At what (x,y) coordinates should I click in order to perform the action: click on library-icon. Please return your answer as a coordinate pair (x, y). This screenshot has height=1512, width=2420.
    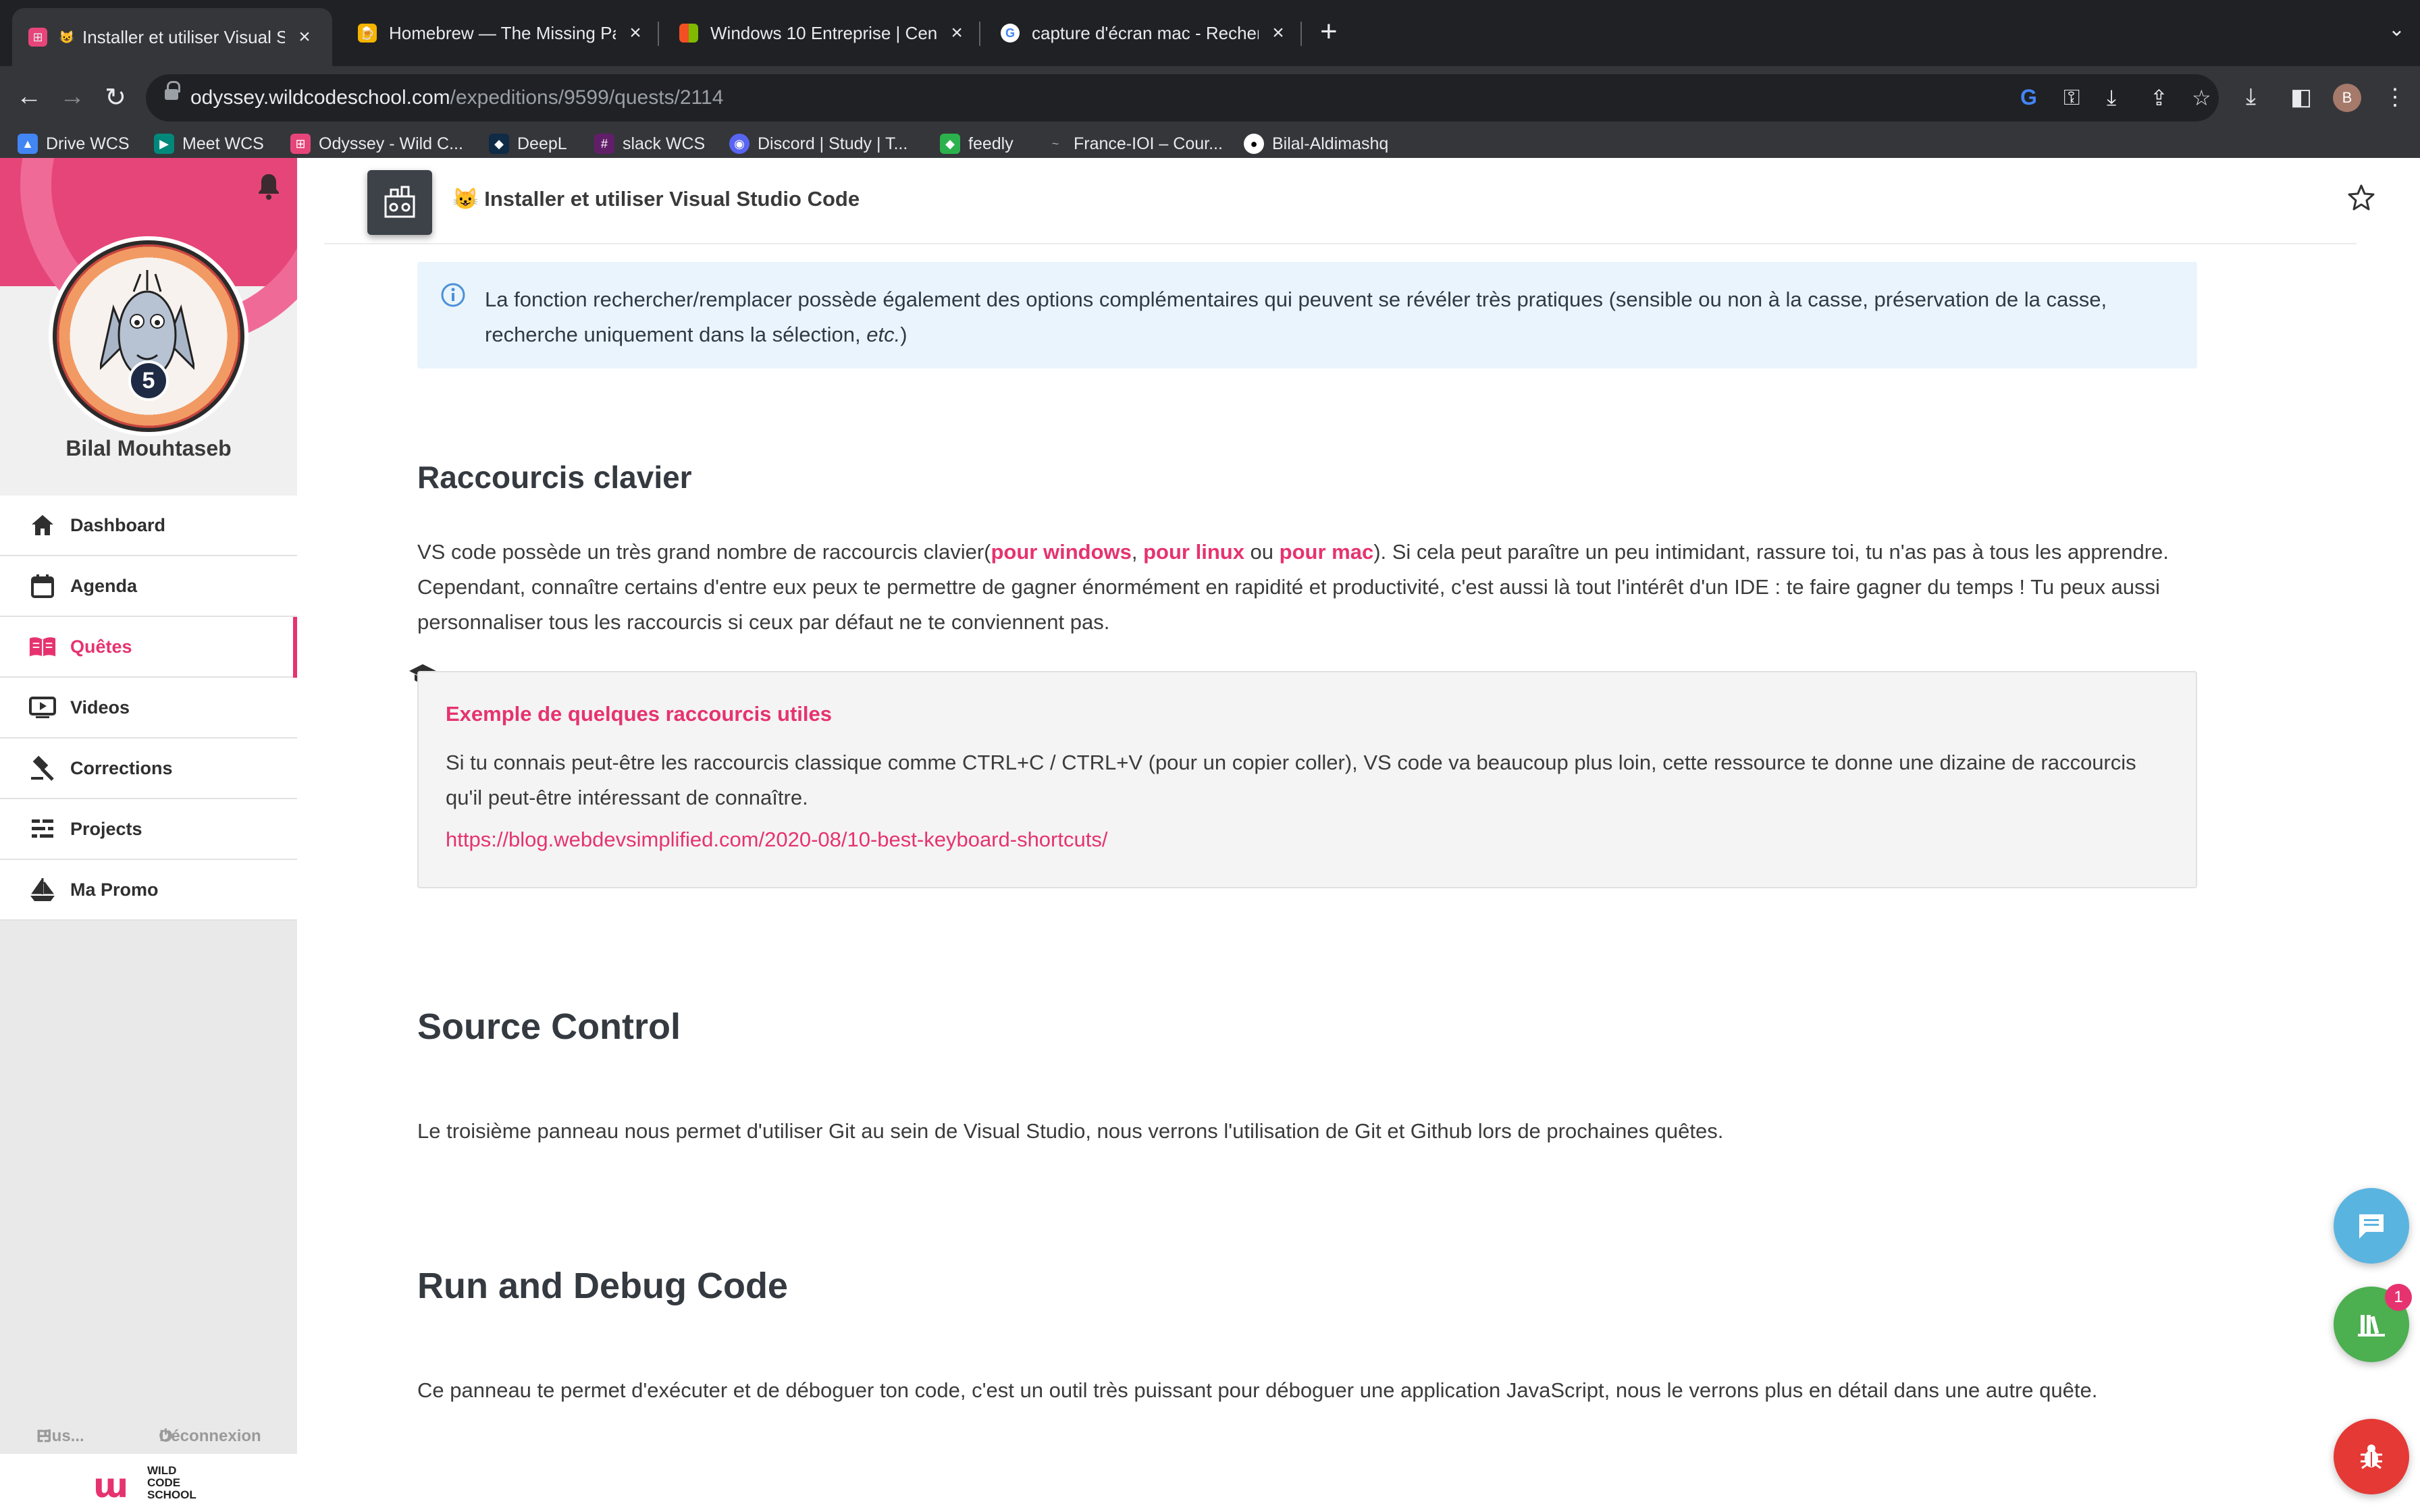
    Looking at the image, I should click on (2371, 1325).